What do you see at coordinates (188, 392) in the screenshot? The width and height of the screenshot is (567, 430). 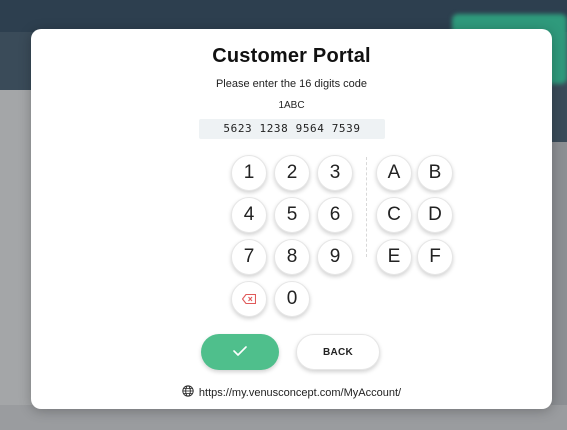 I see `globe-icon` at bounding box center [188, 392].